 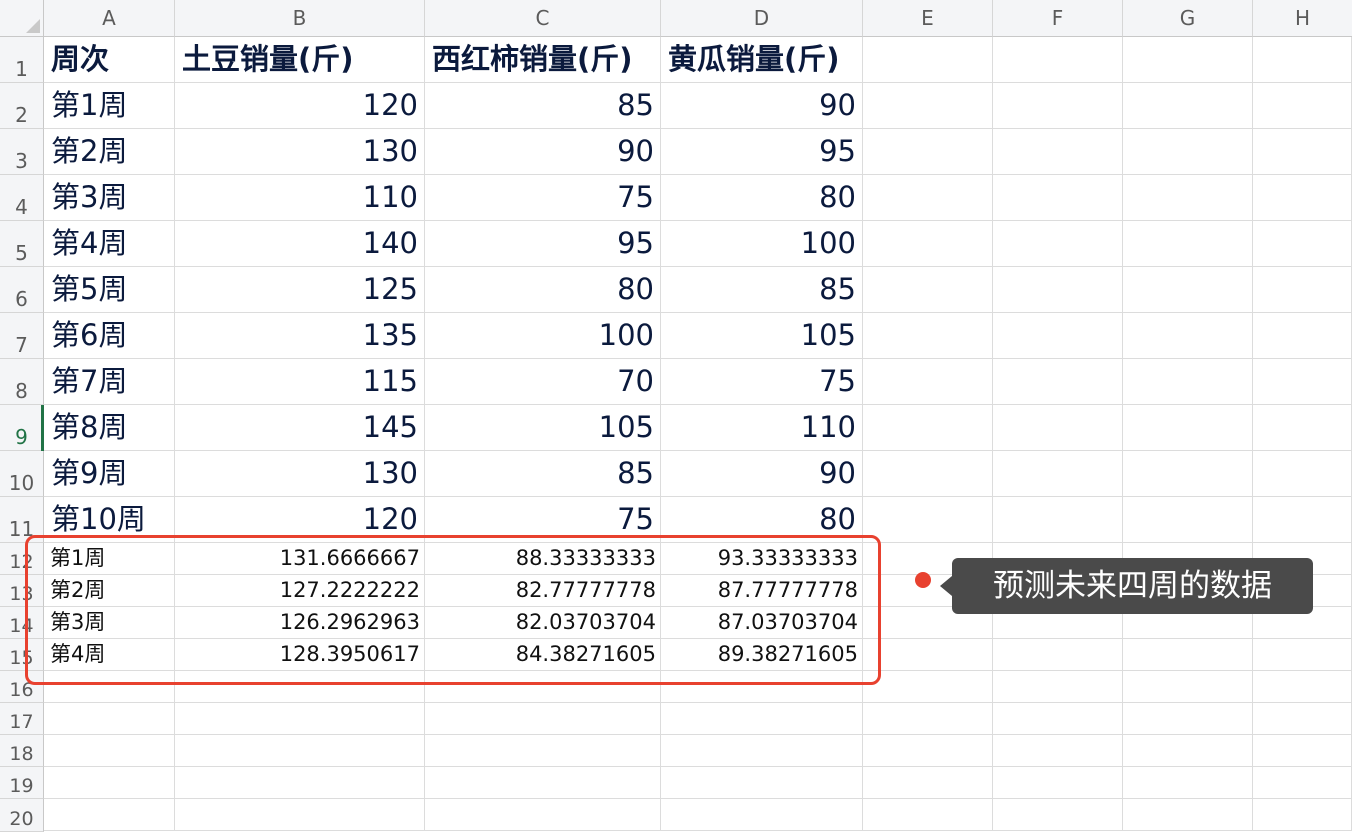 I want to click on table-row-cell: 第5周, so click(x=109, y=290).